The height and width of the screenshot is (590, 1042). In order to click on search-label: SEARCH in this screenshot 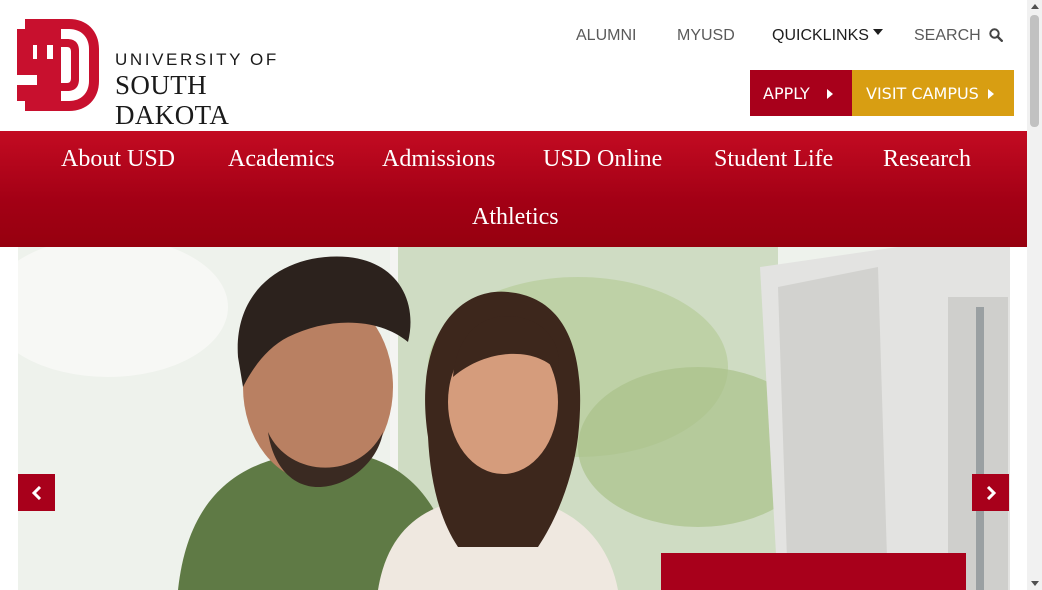, I will do `click(947, 35)`.